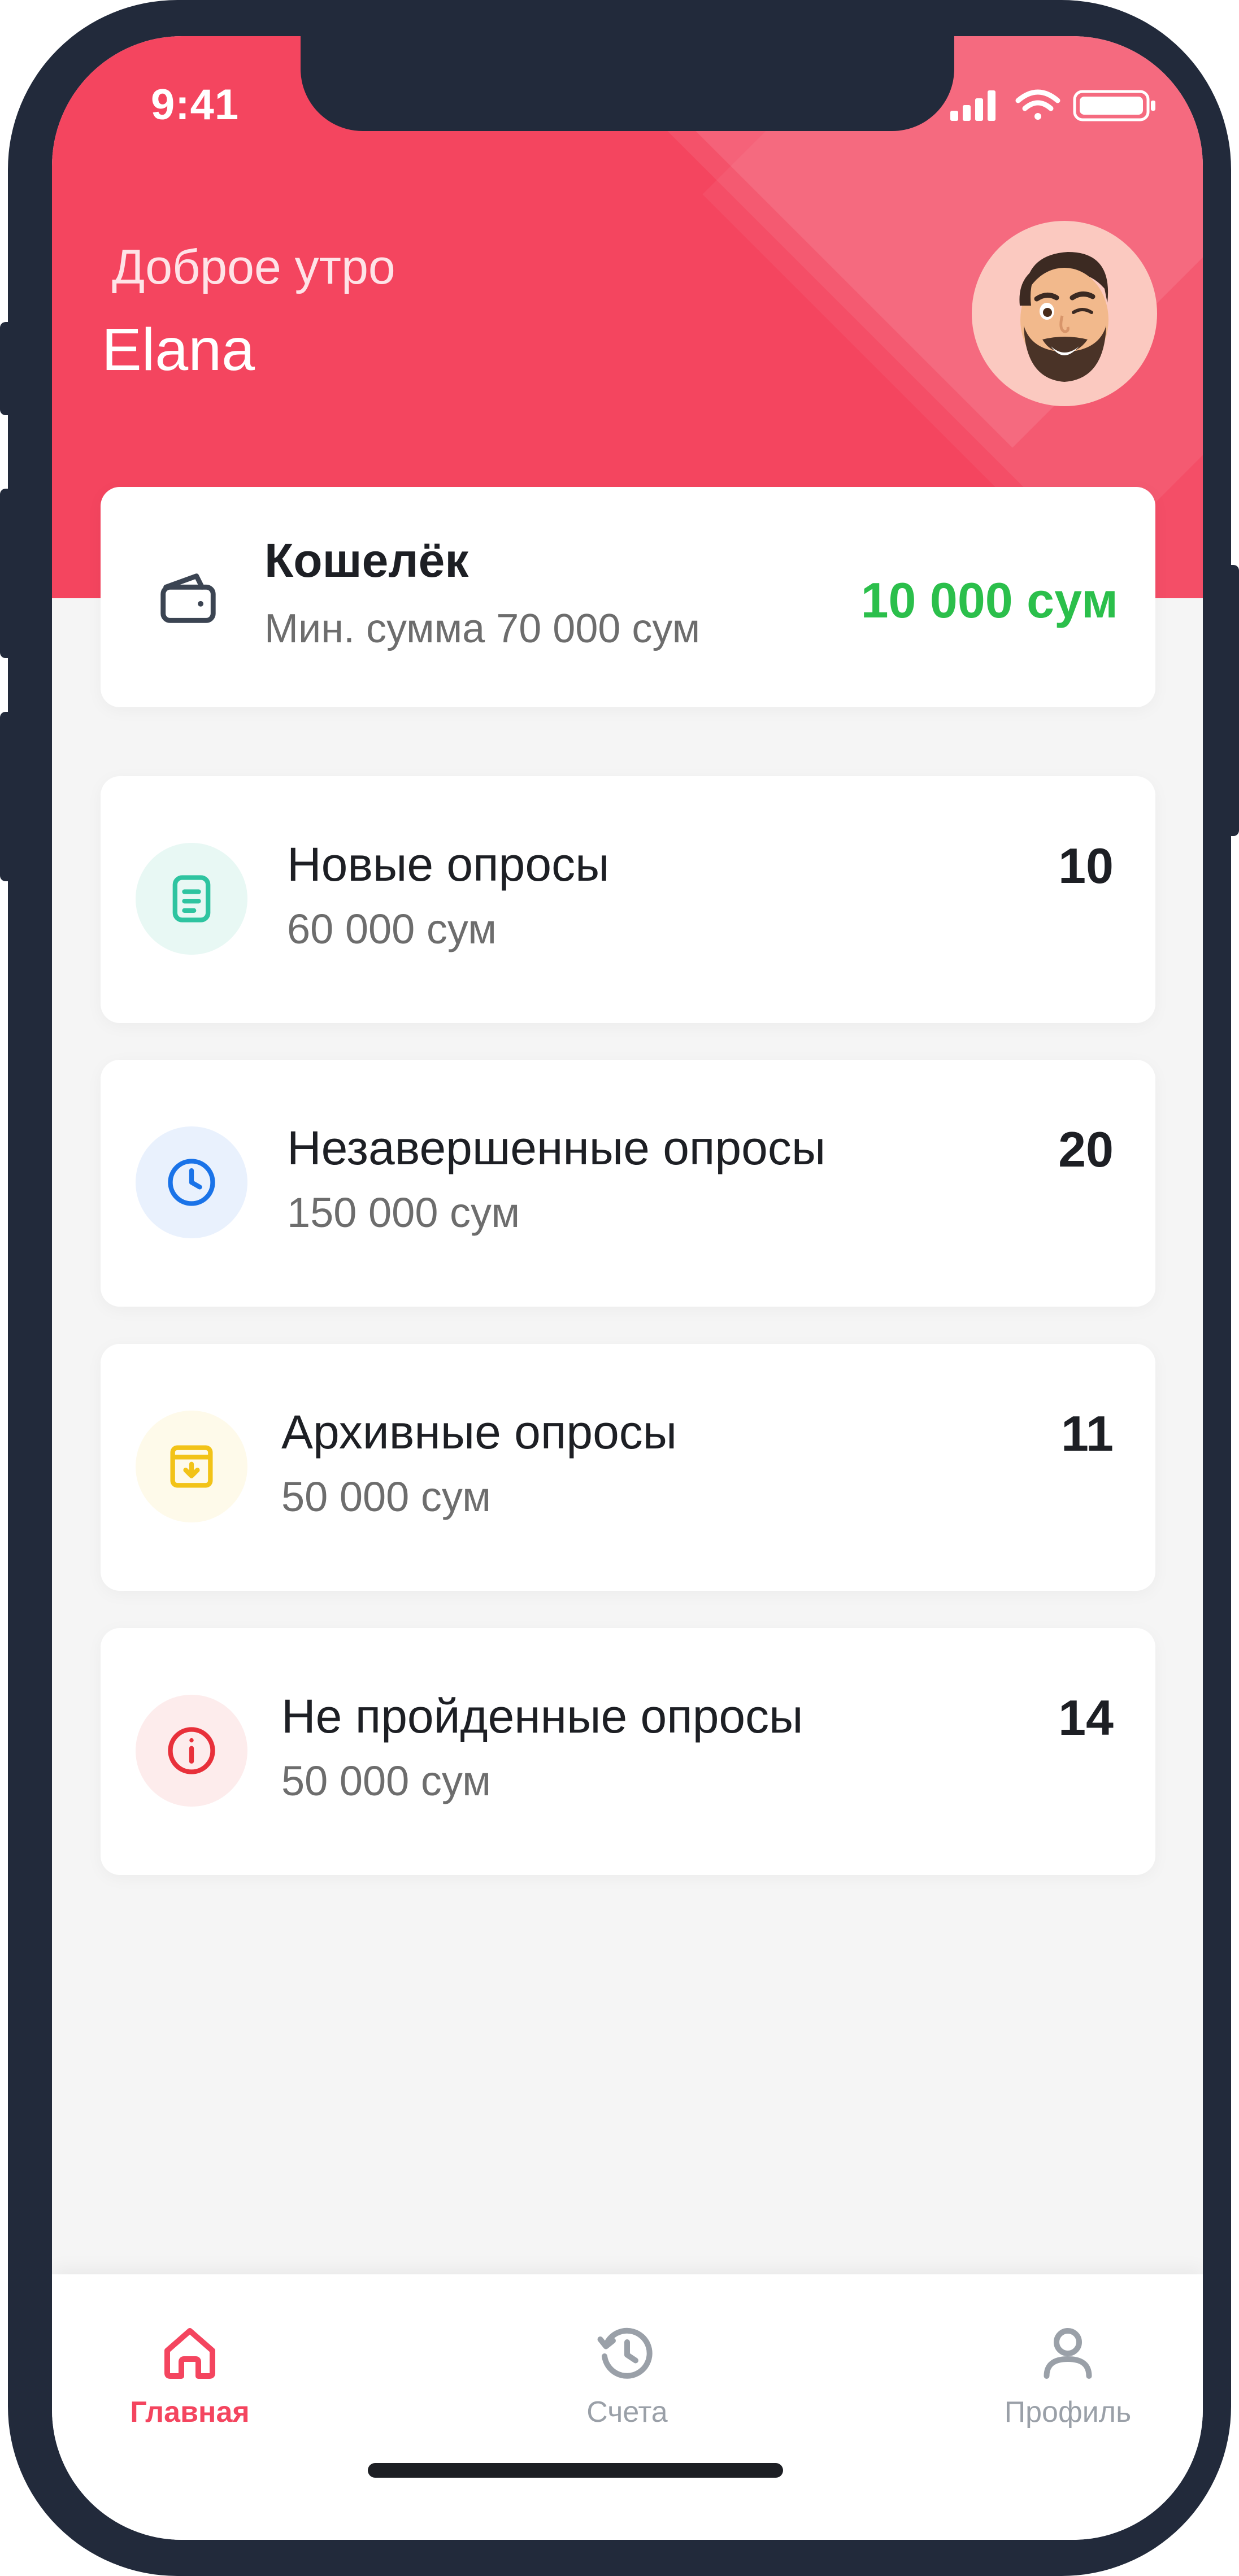  I want to click on survey-title: Не пройденные опросы, so click(542, 1716).